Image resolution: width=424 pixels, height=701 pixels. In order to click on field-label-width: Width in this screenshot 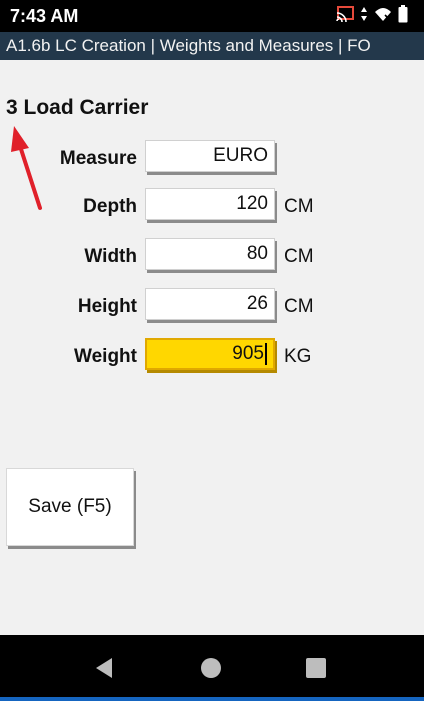, I will do `click(110, 256)`.